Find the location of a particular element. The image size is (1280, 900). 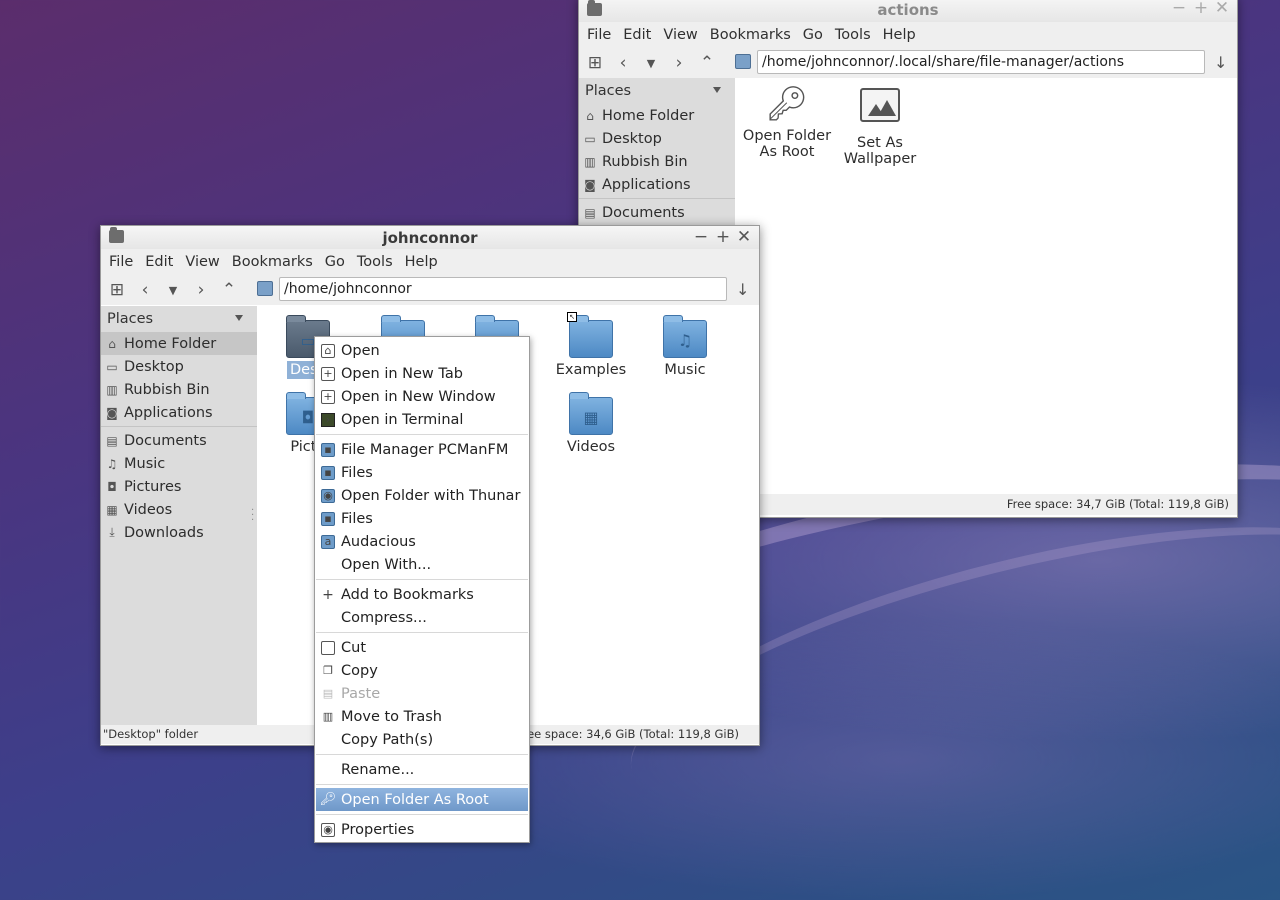

menu-item-open: ⌂ Open is located at coordinates (422, 350).